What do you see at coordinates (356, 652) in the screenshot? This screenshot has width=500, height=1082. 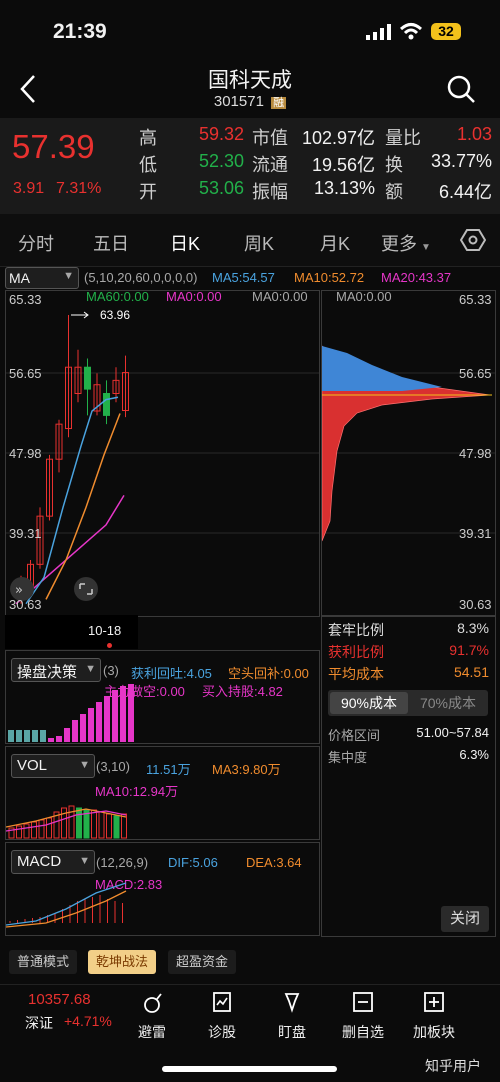 I see `chip-stat-label: 获利比例` at bounding box center [356, 652].